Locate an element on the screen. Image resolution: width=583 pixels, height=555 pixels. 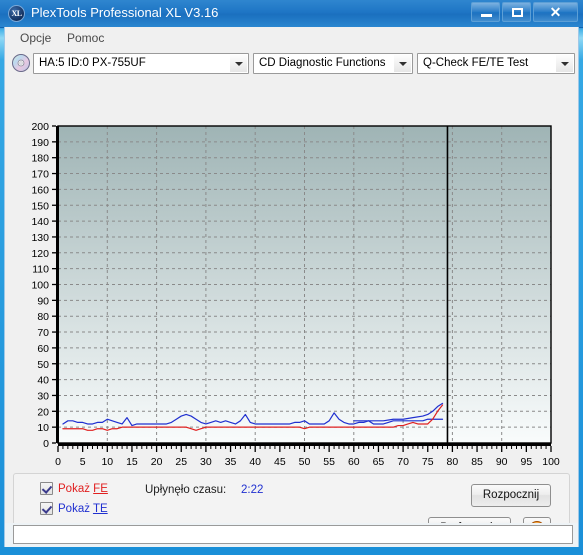
status-field is located at coordinates (293, 534).